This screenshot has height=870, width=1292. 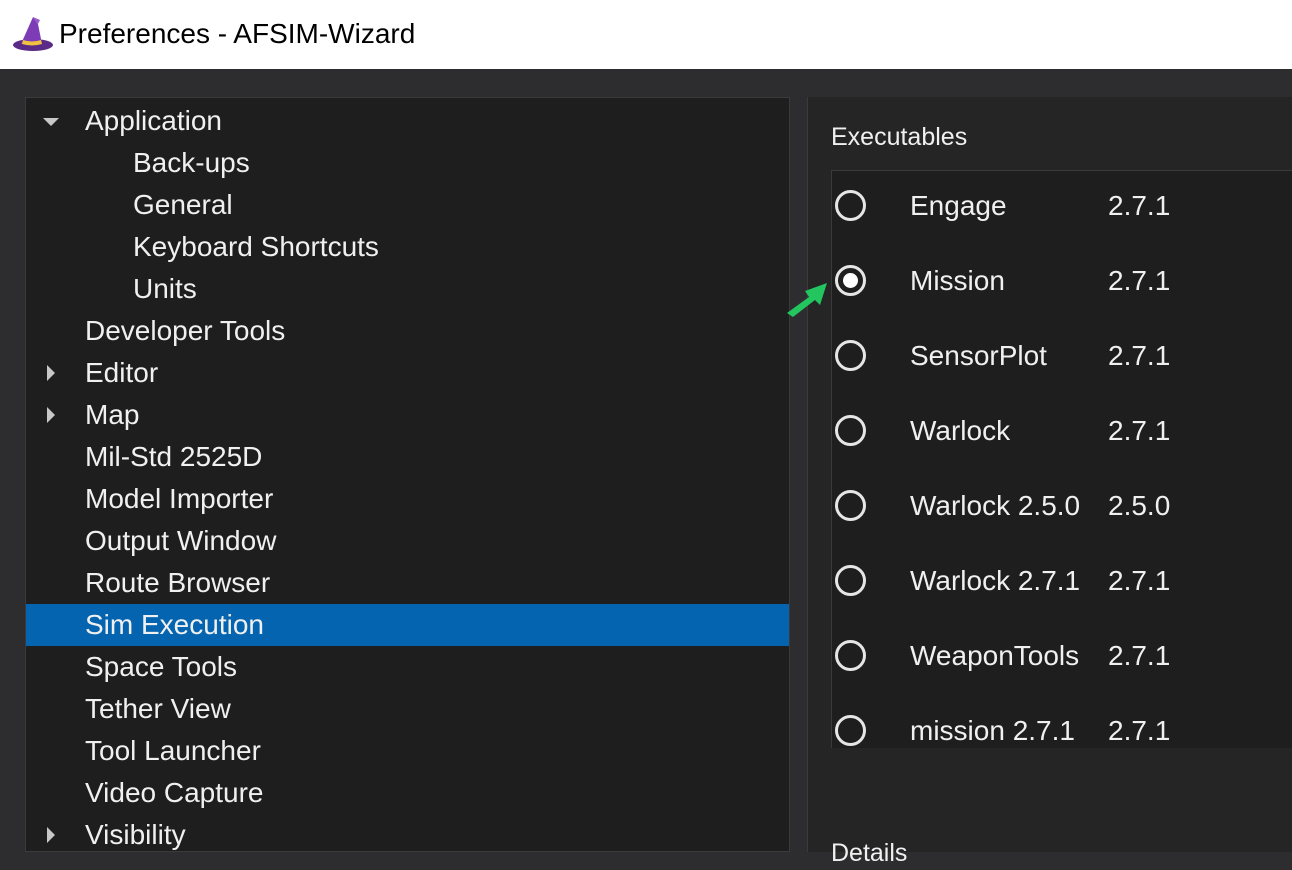 I want to click on tree-item-label: Application, so click(x=153, y=120).